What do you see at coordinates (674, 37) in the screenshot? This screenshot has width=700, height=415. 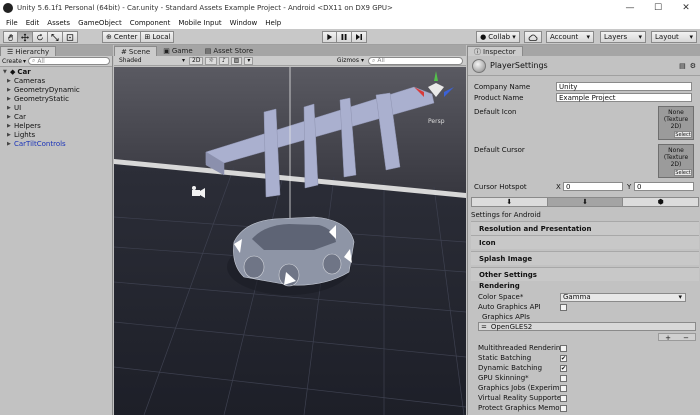 I see `layout-dropdown: Layout ▾` at bounding box center [674, 37].